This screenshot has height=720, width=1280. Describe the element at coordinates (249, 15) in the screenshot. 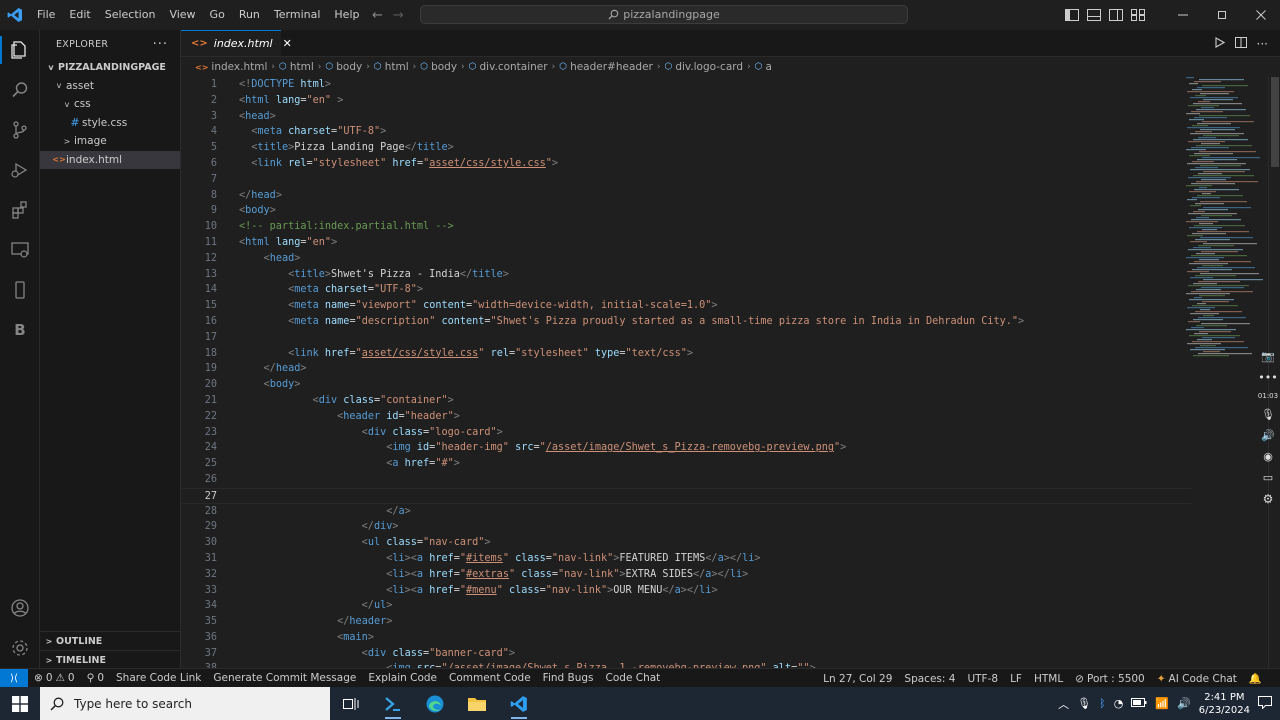

I see `menu-run: Run` at that location.